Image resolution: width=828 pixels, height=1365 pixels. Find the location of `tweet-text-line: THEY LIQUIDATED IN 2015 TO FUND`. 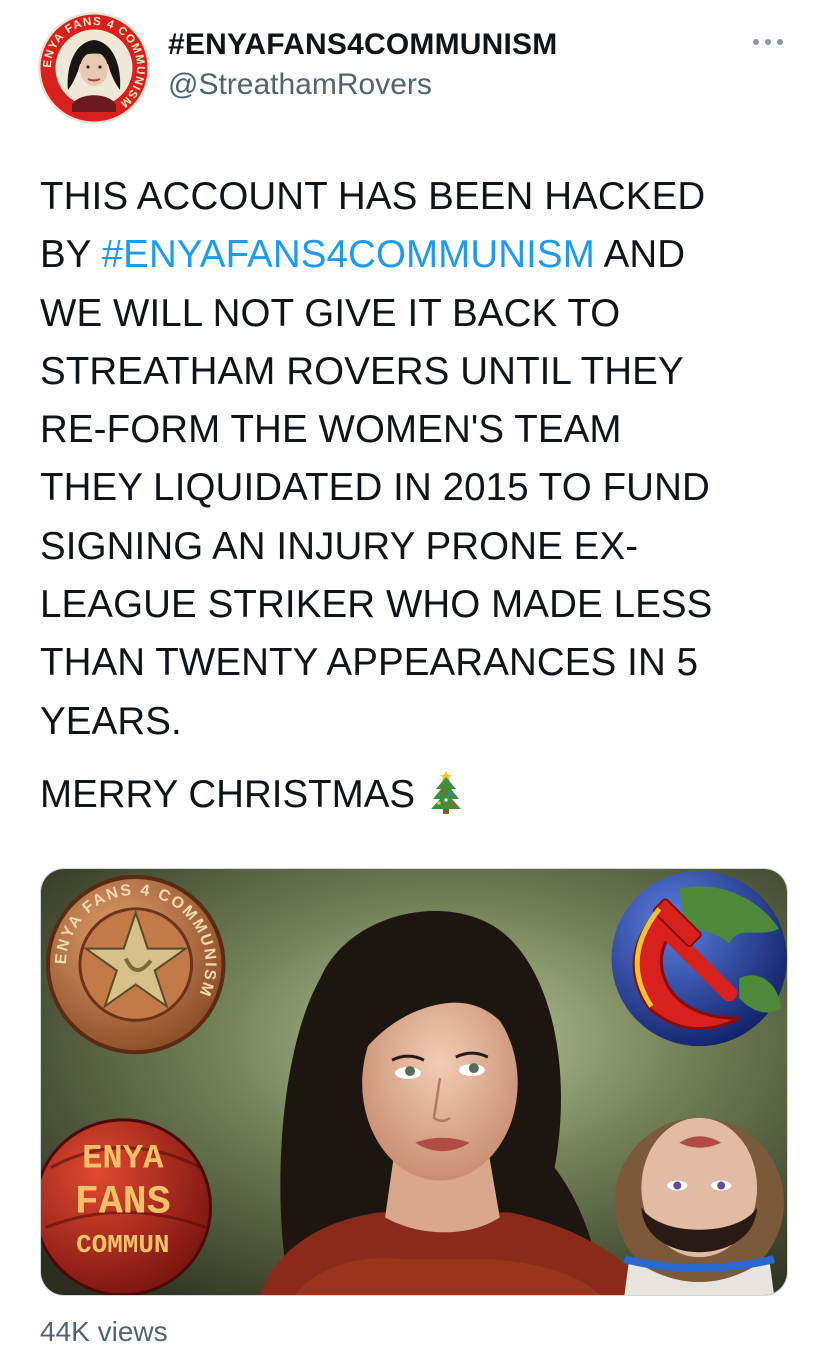

tweet-text-line: THEY LIQUIDATED IN 2015 TO FUND is located at coordinates (375, 488).